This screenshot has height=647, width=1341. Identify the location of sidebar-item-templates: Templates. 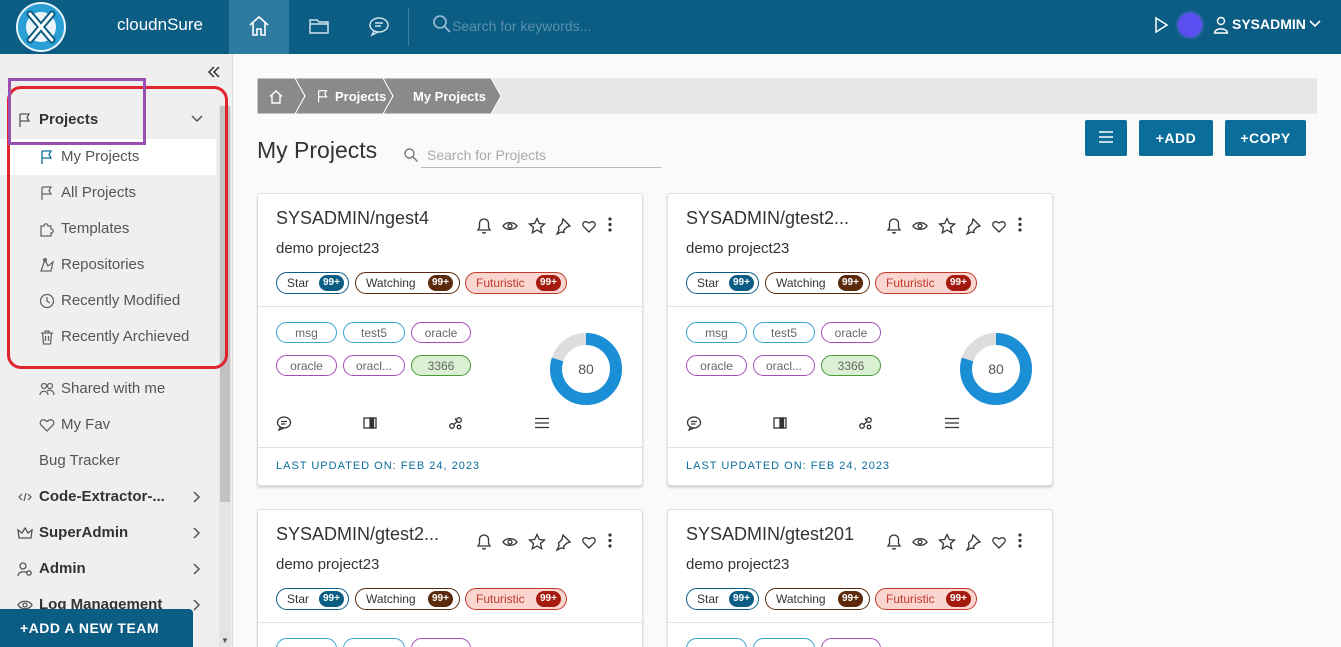
(108, 229).